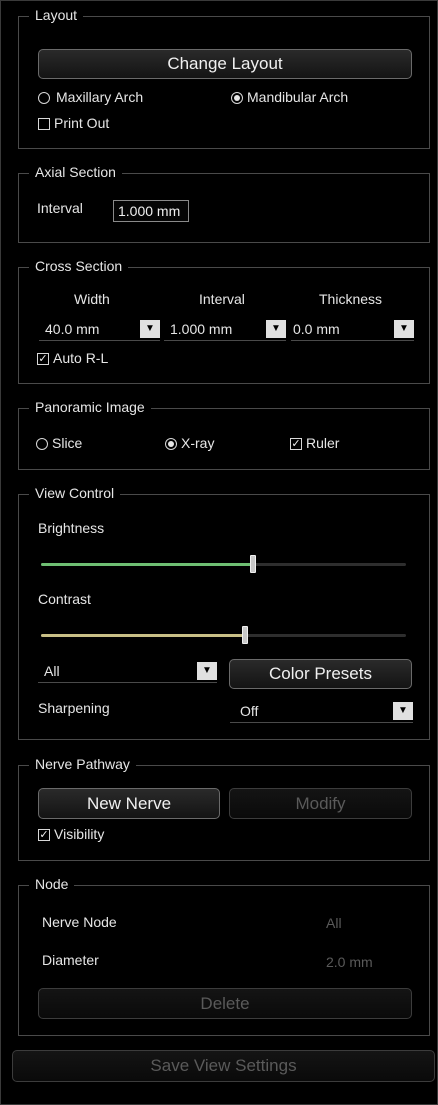 This screenshot has height=1105, width=438. Describe the element at coordinates (143, 635) in the screenshot. I see `contrast-slider-fill` at that location.